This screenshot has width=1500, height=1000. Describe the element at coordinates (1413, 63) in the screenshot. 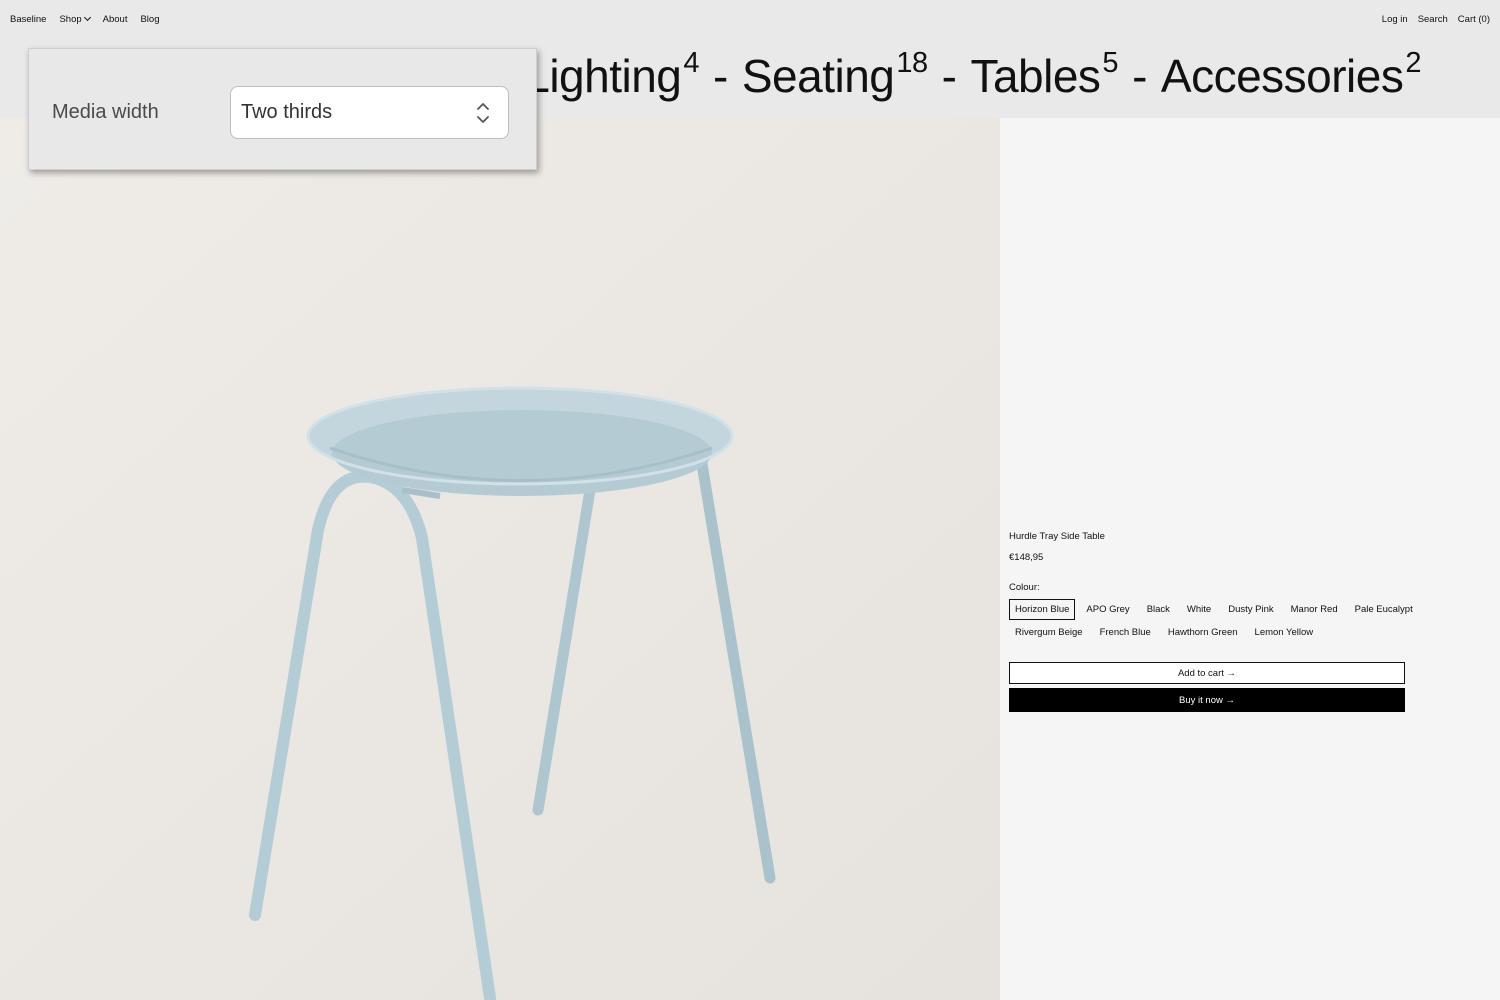

I see `collection-count: 2` at that location.